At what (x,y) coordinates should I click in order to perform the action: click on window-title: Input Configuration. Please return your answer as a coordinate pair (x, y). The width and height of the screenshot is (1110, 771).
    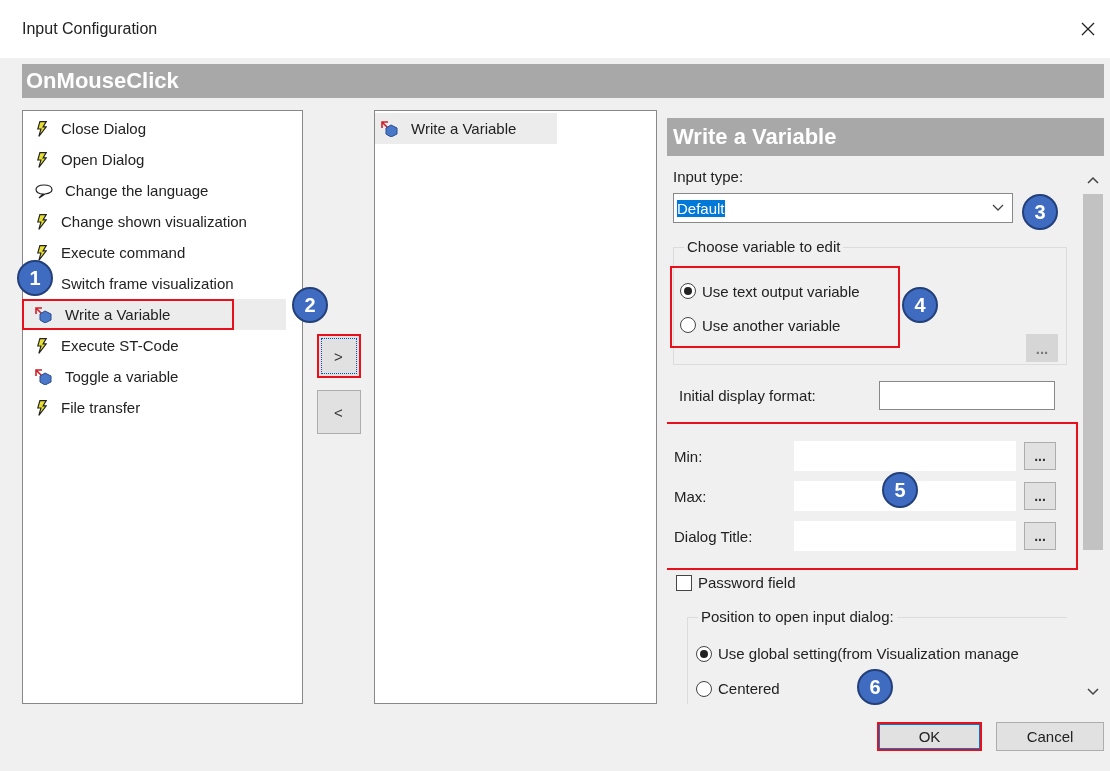
    Looking at the image, I should click on (90, 29).